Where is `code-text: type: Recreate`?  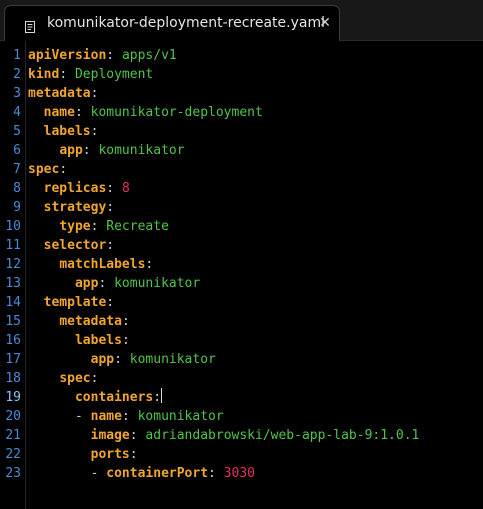
code-text: type: Recreate is located at coordinates (98, 226).